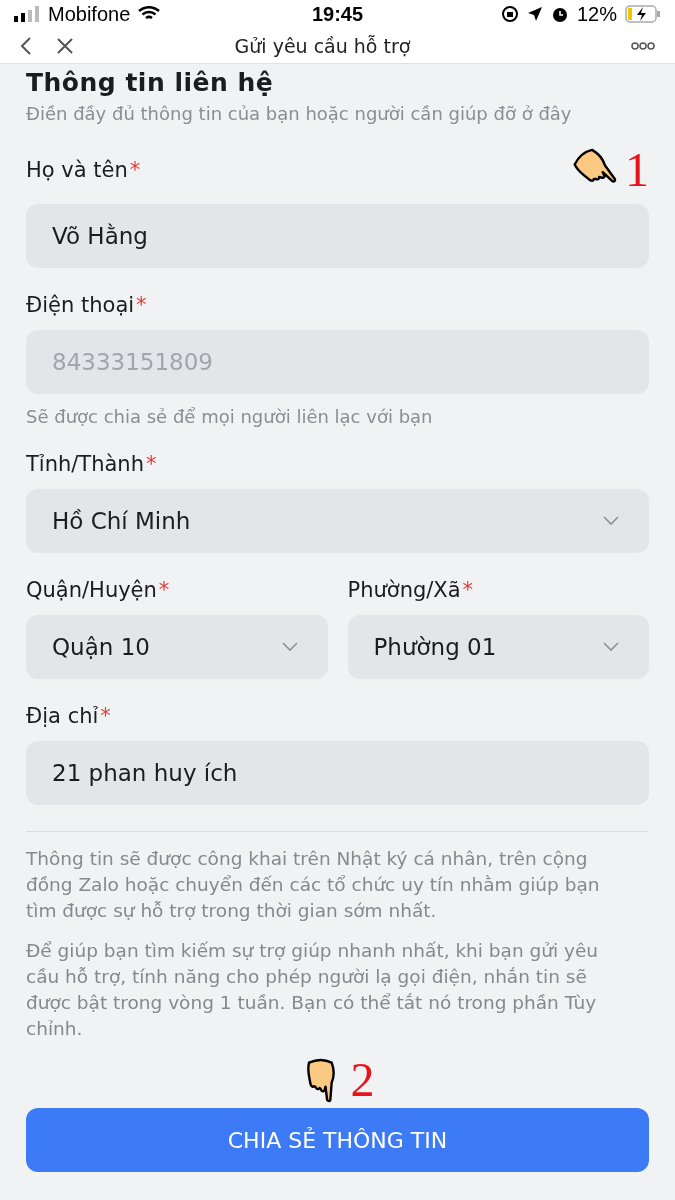  Describe the element at coordinates (26, 45) in the screenshot. I see `back-icon` at that location.